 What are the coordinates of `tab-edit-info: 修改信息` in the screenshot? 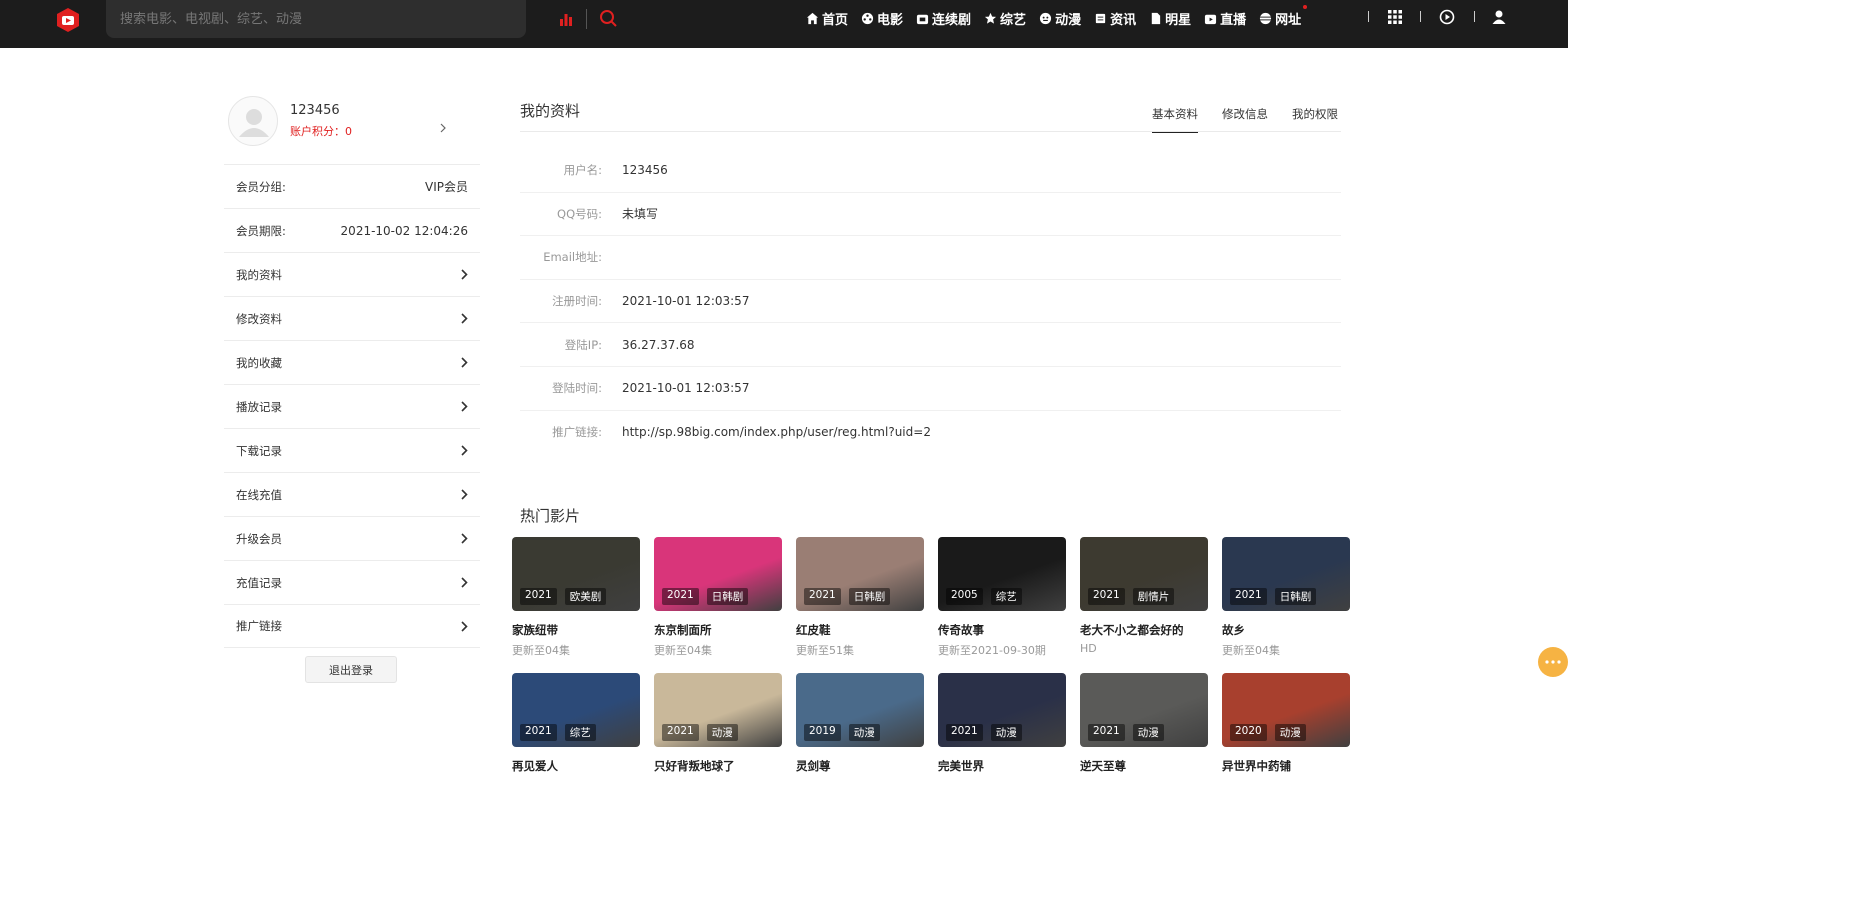 It's located at (1245, 114).